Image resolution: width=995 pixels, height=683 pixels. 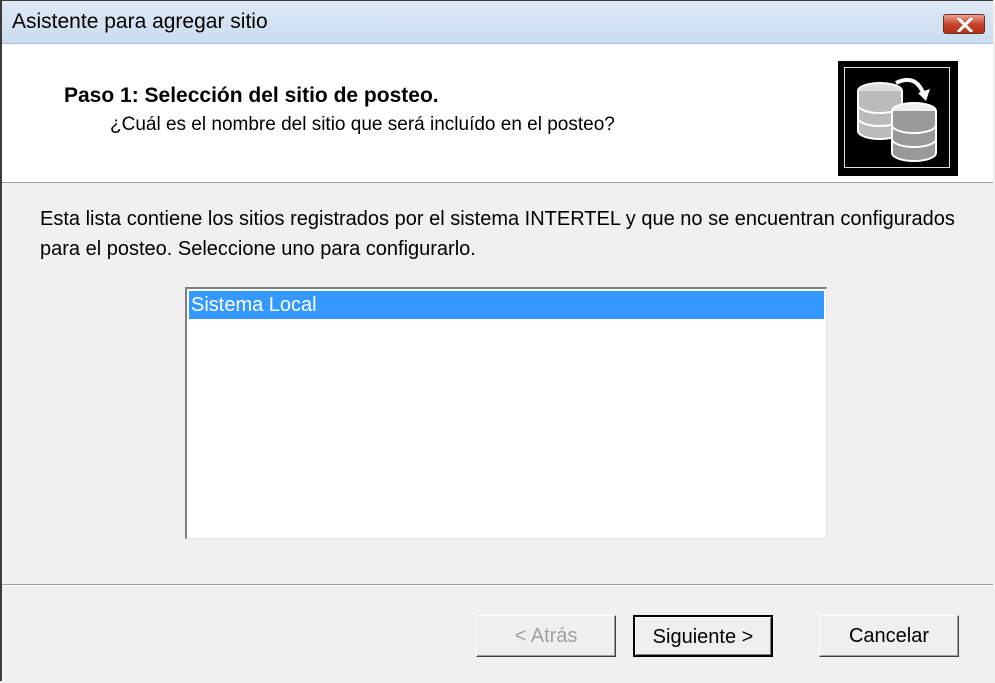 What do you see at coordinates (140, 21) in the screenshot?
I see `window-title: Asistente para agregar sitio` at bounding box center [140, 21].